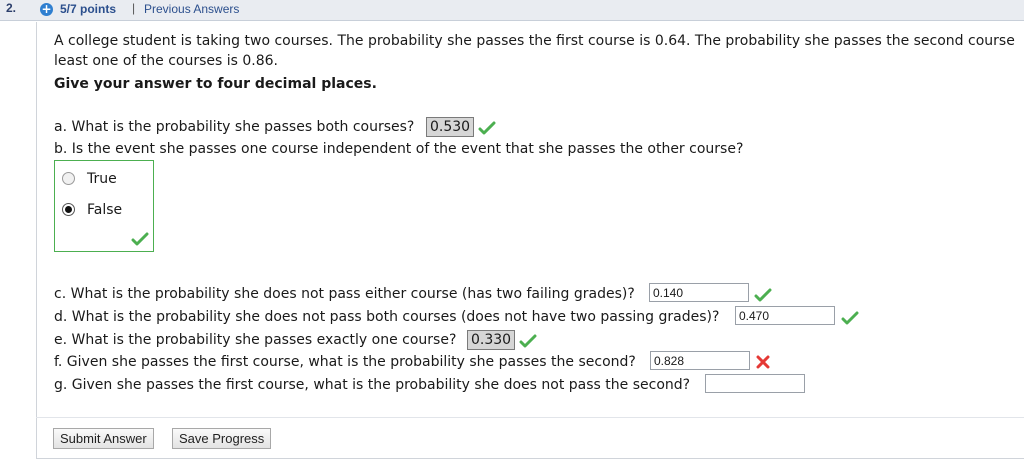 This screenshot has height=460, width=1024. Describe the element at coordinates (763, 295) in the screenshot. I see `part-c-check-icon` at that location.